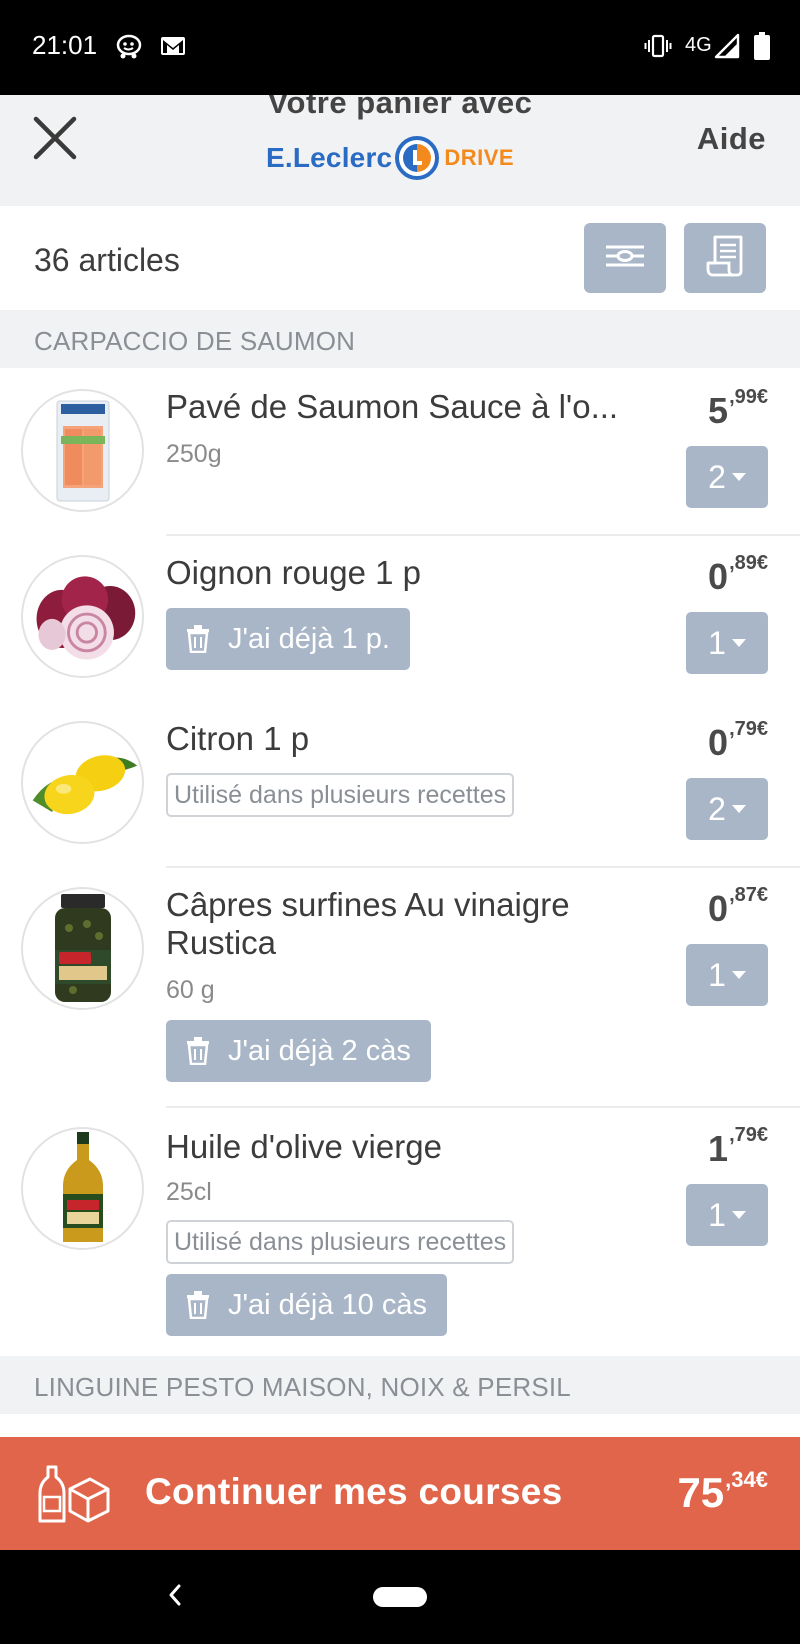 The width and height of the screenshot is (800, 1644). I want to click on leclerc-logo-icon, so click(417, 158).